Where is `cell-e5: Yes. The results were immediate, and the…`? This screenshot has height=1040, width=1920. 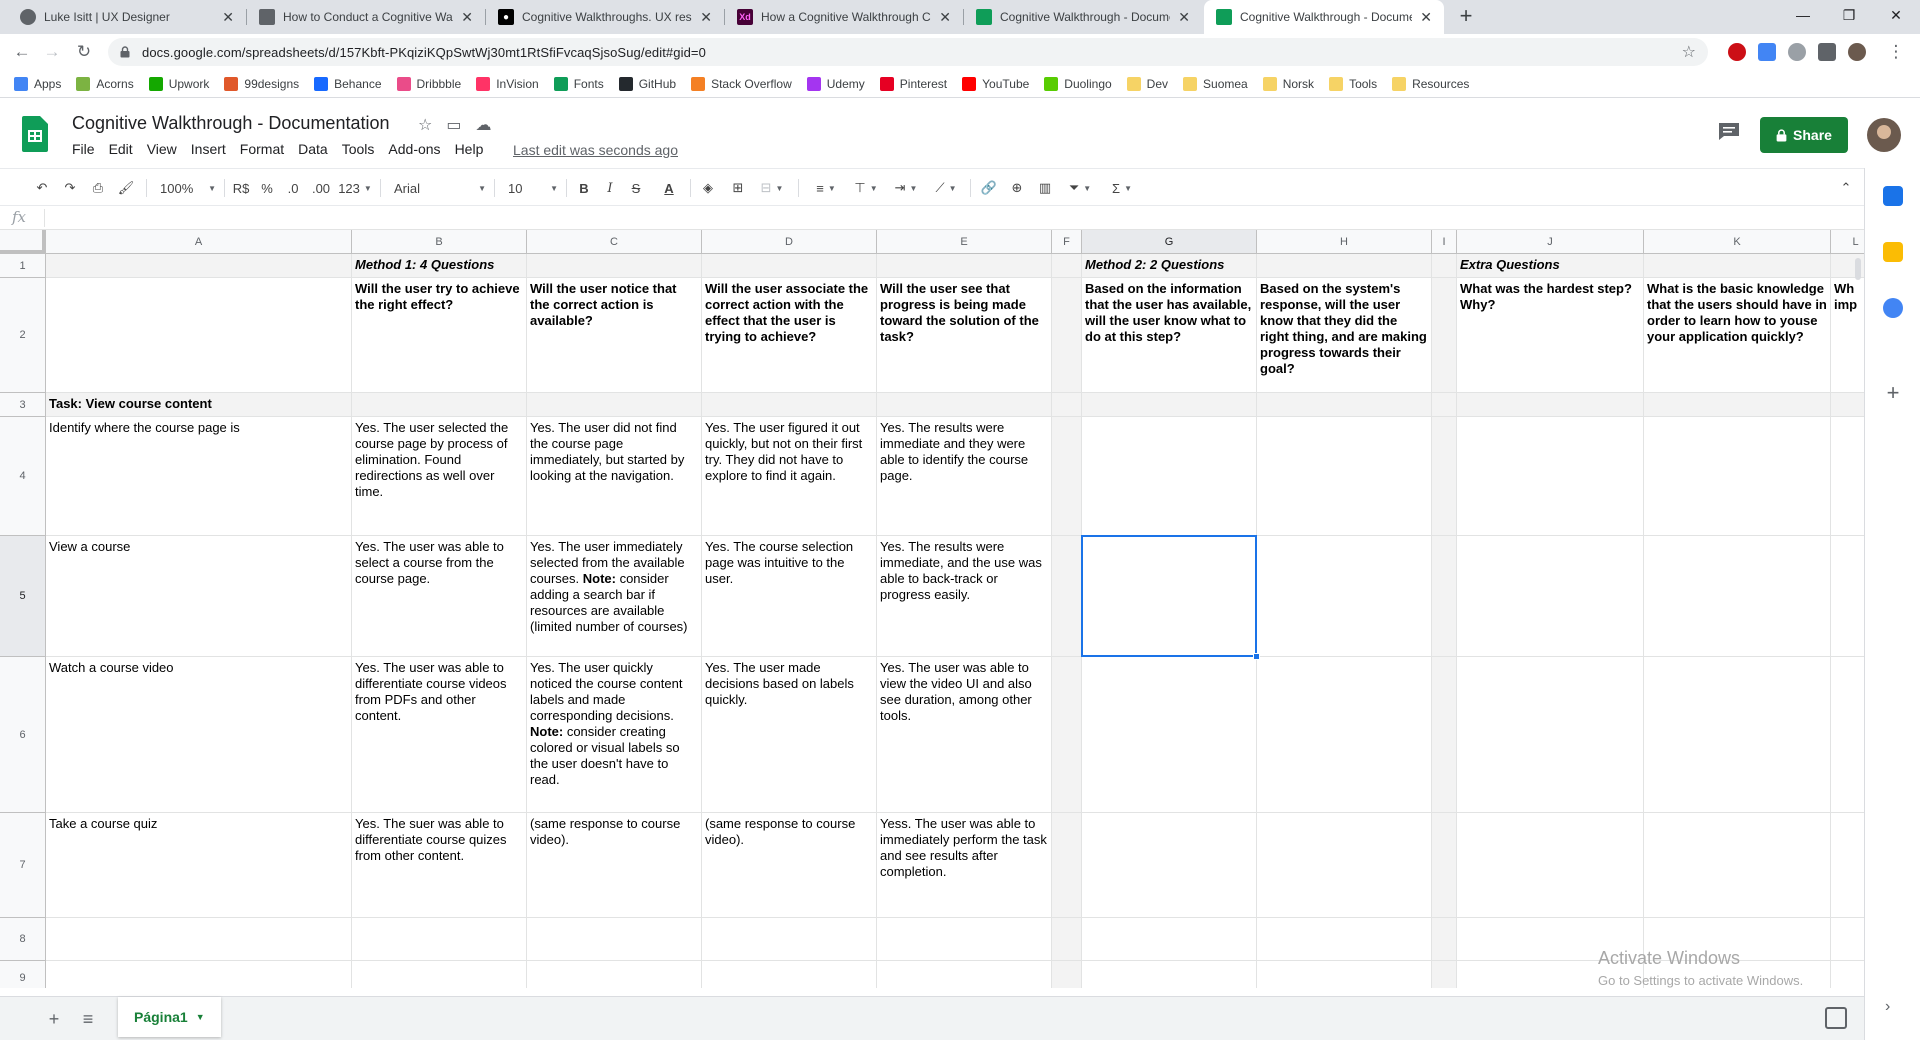
cell-e5: Yes. The results were immediate, and the… is located at coordinates (964, 596).